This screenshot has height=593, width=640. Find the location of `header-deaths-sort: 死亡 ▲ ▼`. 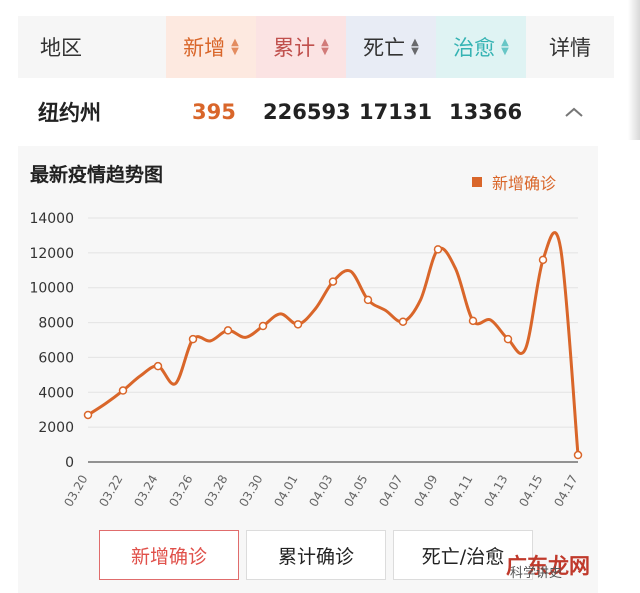

header-deaths-sort: 死亡 ▲ ▼ is located at coordinates (391, 47).